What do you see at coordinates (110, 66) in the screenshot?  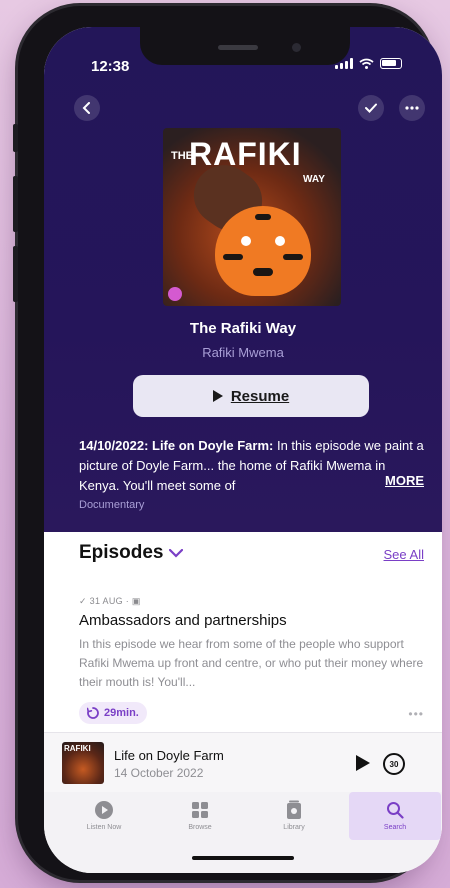 I see `status-time: 12:38` at bounding box center [110, 66].